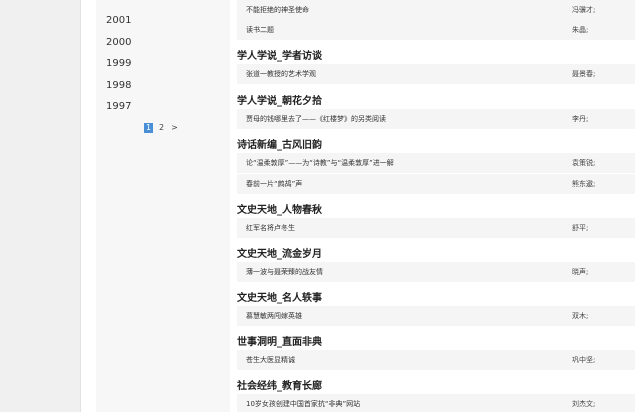 This screenshot has width=636, height=412. Describe the element at coordinates (260, 30) in the screenshot. I see `article-title: 读书二题` at that location.